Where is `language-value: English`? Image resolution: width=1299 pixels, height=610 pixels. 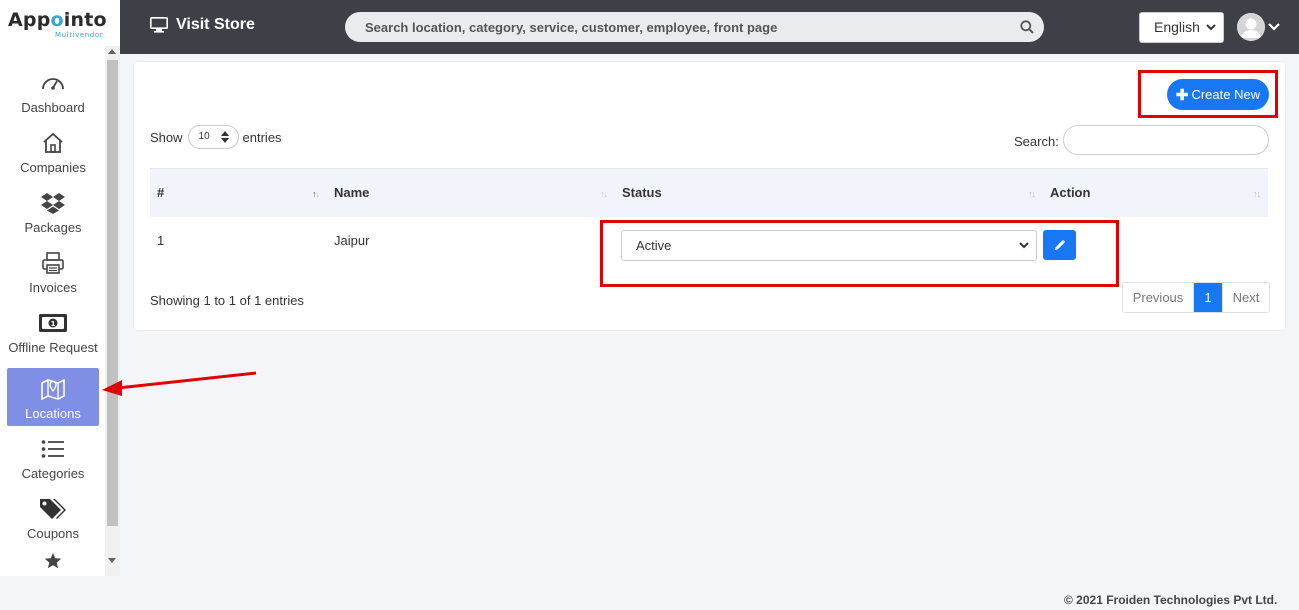
language-value: English is located at coordinates (1177, 27).